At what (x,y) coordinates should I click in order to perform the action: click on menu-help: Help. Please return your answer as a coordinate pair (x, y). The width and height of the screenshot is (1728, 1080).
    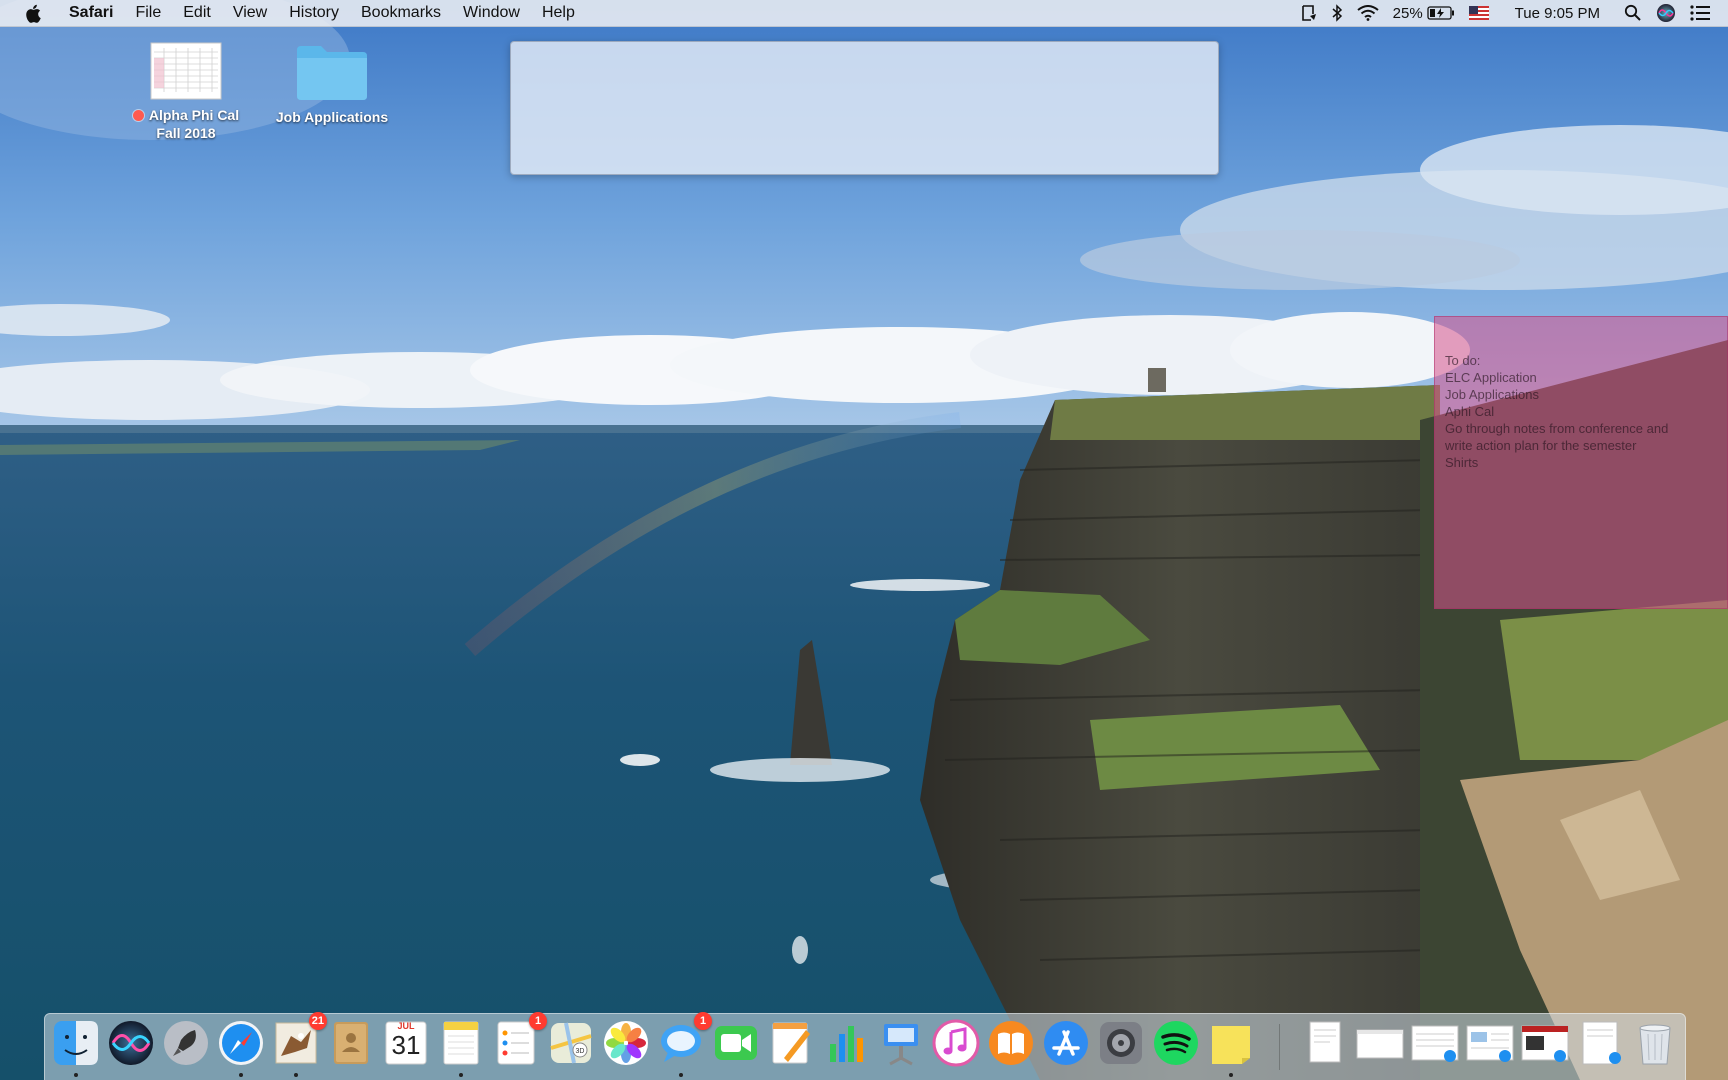
    Looking at the image, I should click on (558, 13).